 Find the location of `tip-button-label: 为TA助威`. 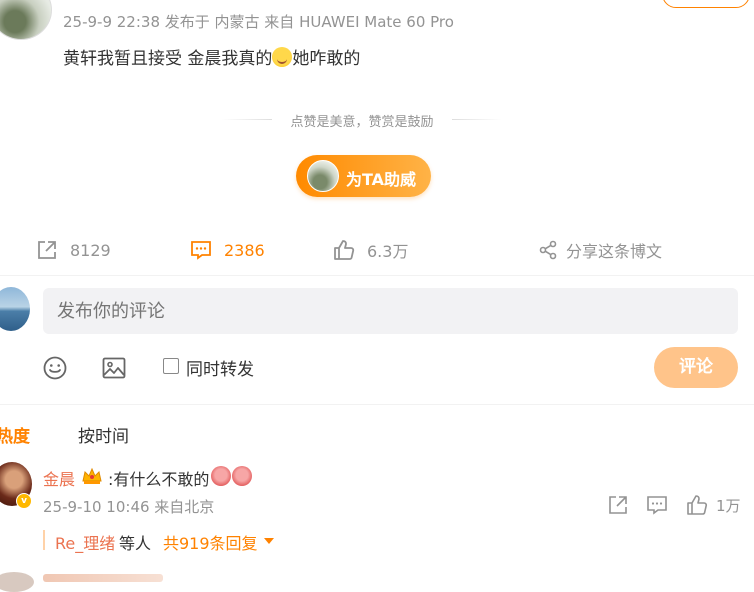

tip-button-label: 为TA助威 is located at coordinates (381, 179).